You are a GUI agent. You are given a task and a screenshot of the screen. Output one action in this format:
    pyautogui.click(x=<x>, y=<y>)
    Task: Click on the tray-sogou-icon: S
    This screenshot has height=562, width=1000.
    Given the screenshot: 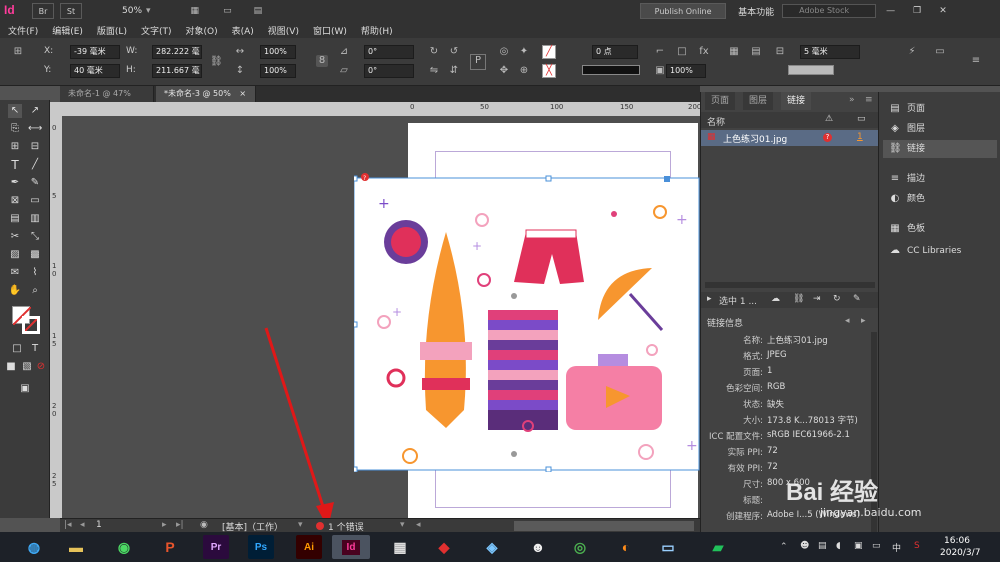 What is the action you would take?
    pyautogui.click(x=917, y=546)
    